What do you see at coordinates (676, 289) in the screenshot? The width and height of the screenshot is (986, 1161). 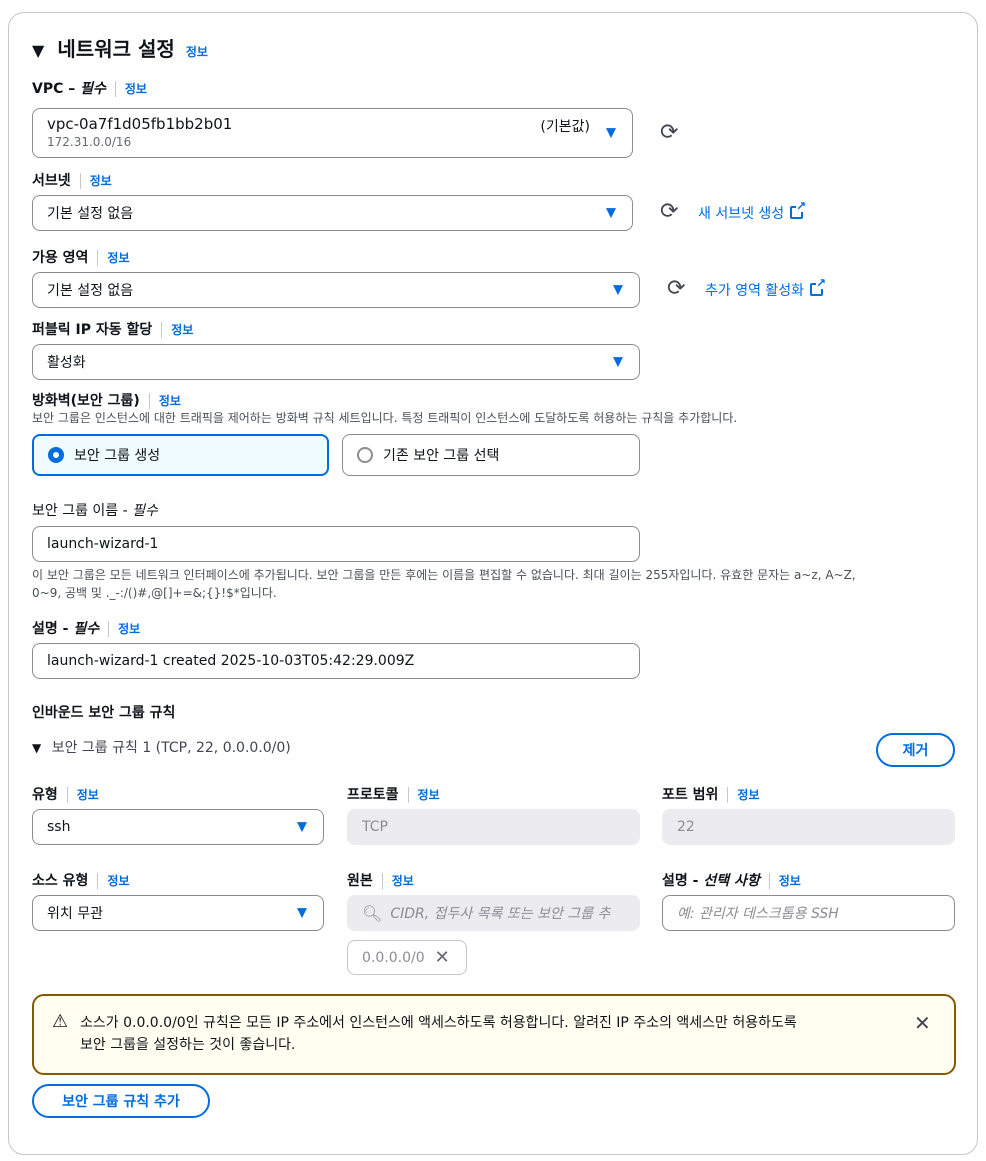 I see `az-refresh-icon: ⟳` at bounding box center [676, 289].